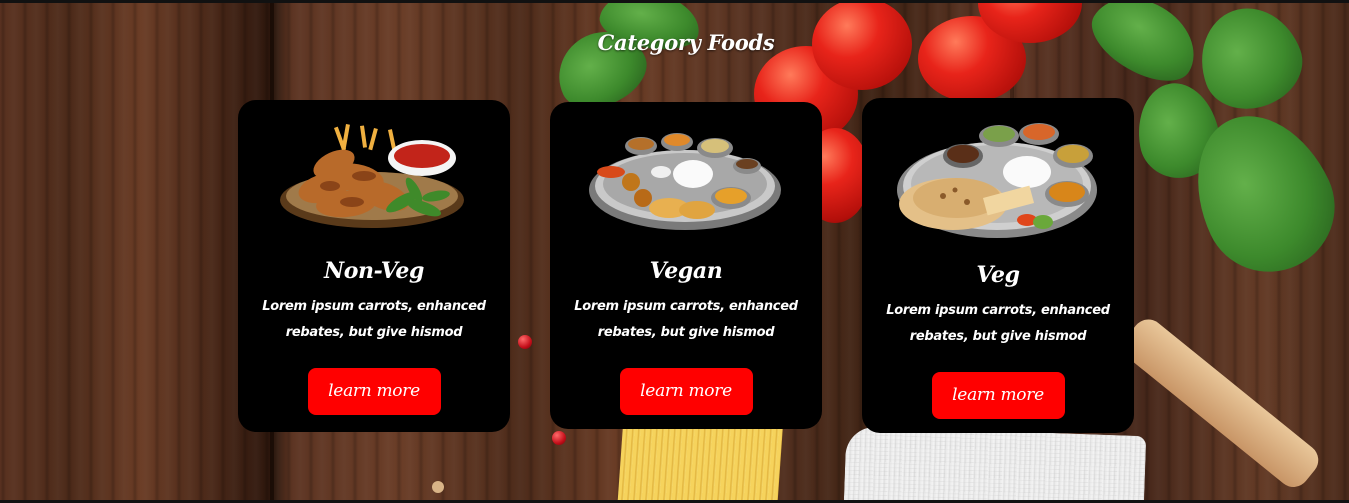 Image resolution: width=1349 pixels, height=503 pixels. What do you see at coordinates (374, 271) in the screenshot?
I see `card-title: Non-Veg` at bounding box center [374, 271].